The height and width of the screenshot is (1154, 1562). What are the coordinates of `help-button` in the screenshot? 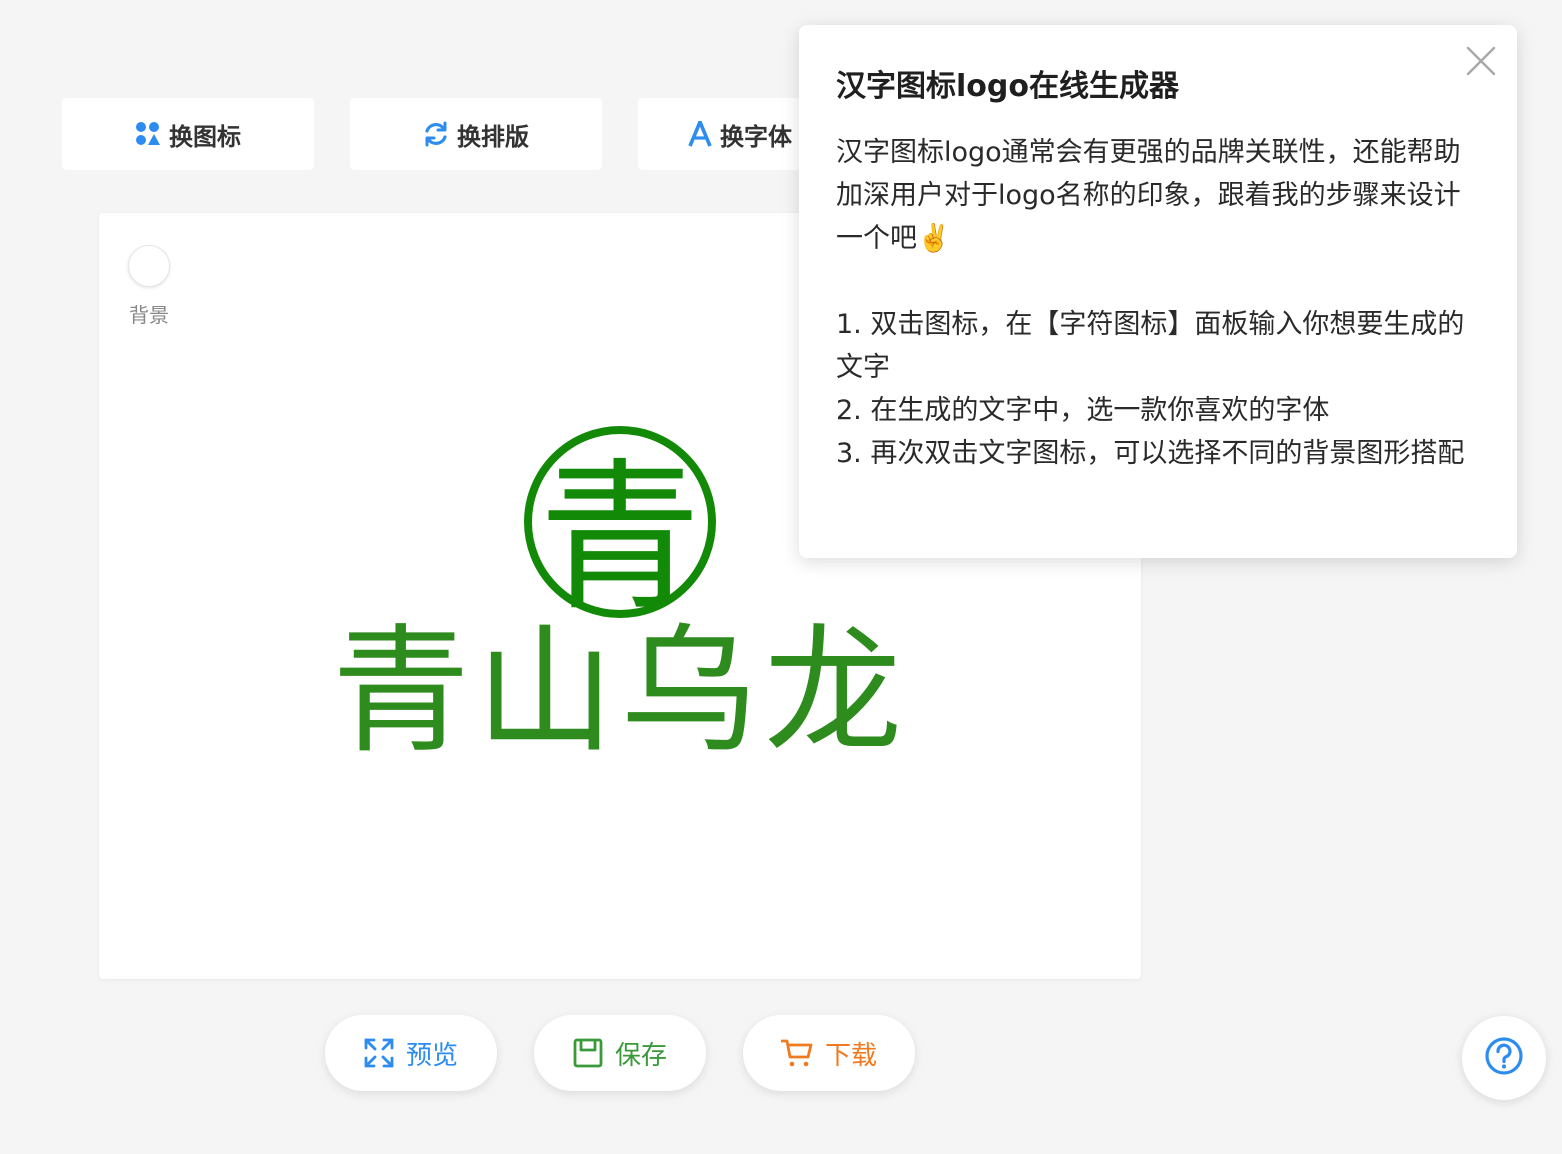 It's located at (1504, 1058).